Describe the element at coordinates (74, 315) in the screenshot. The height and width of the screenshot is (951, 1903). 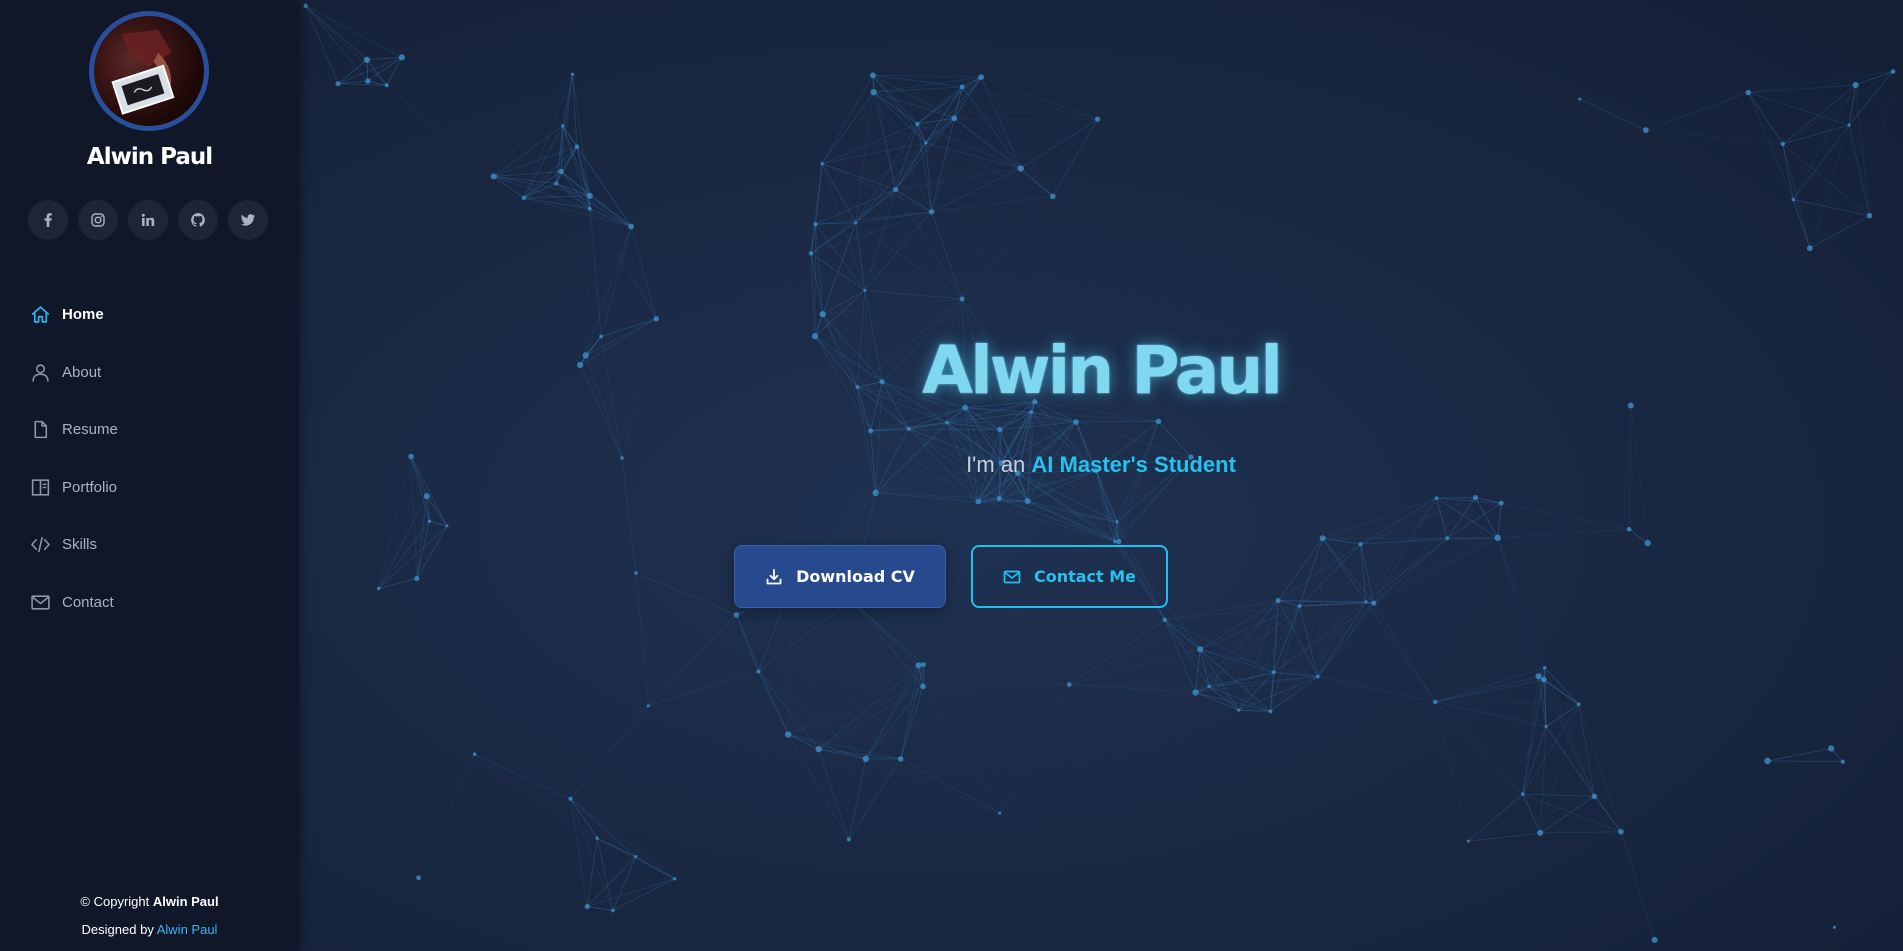
I see `nav-item-home: Home` at that location.